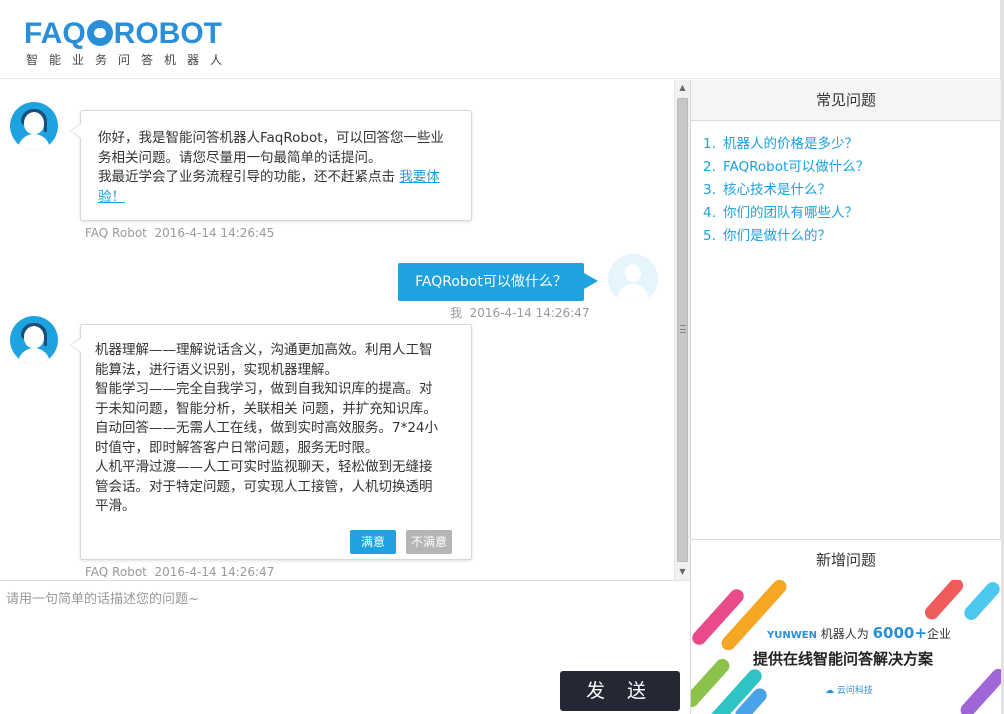 Image resolution: width=1004 pixels, height=714 pixels. I want to click on user-message-bubble: FAQRobot可以做什么？, so click(498, 282).